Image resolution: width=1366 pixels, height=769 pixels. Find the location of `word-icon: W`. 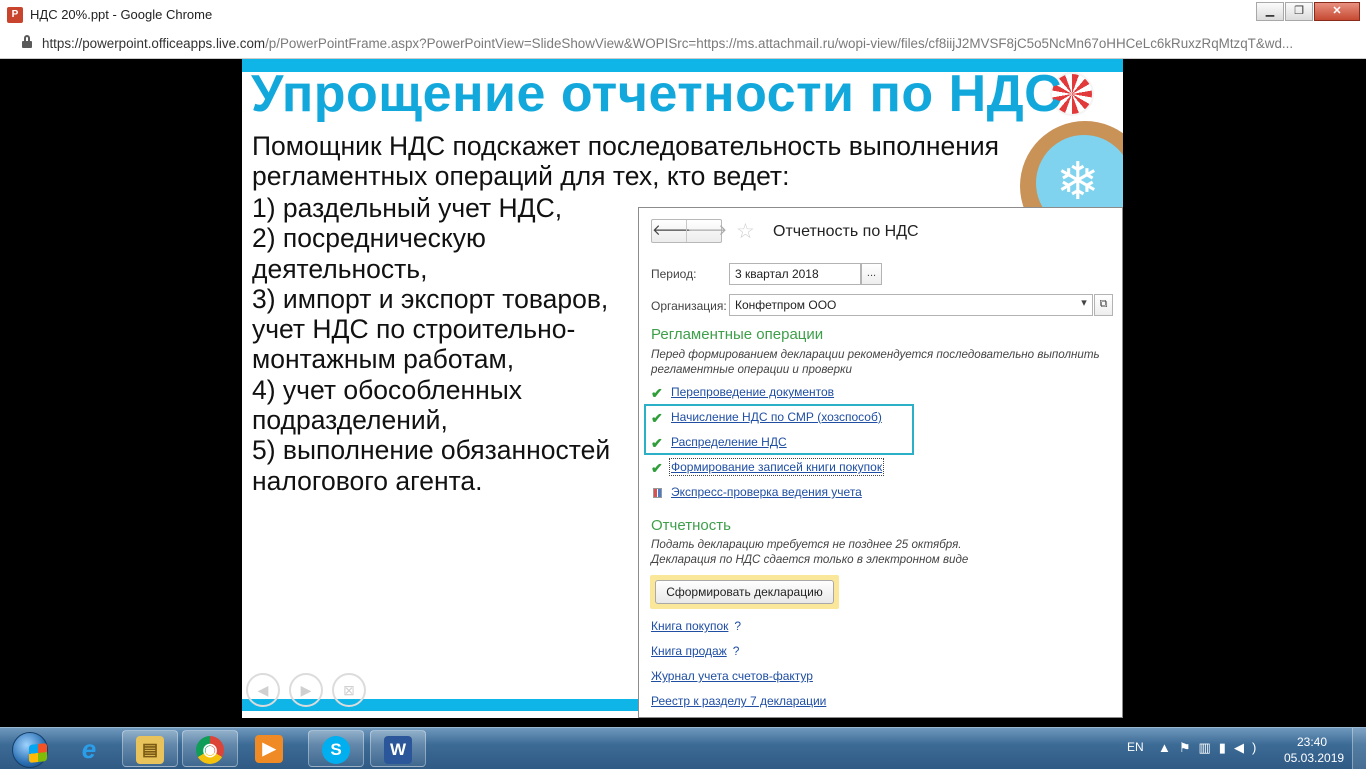

word-icon: W is located at coordinates (398, 750).